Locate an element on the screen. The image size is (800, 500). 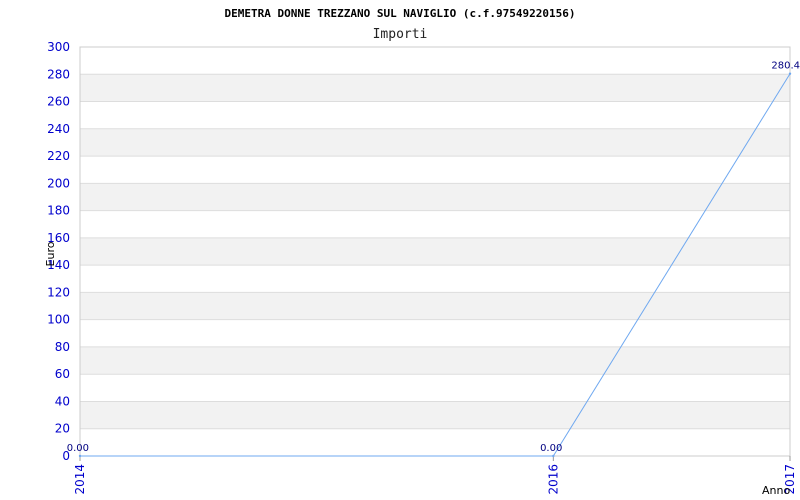
y-tick-label: 20 is located at coordinates (62, 429).